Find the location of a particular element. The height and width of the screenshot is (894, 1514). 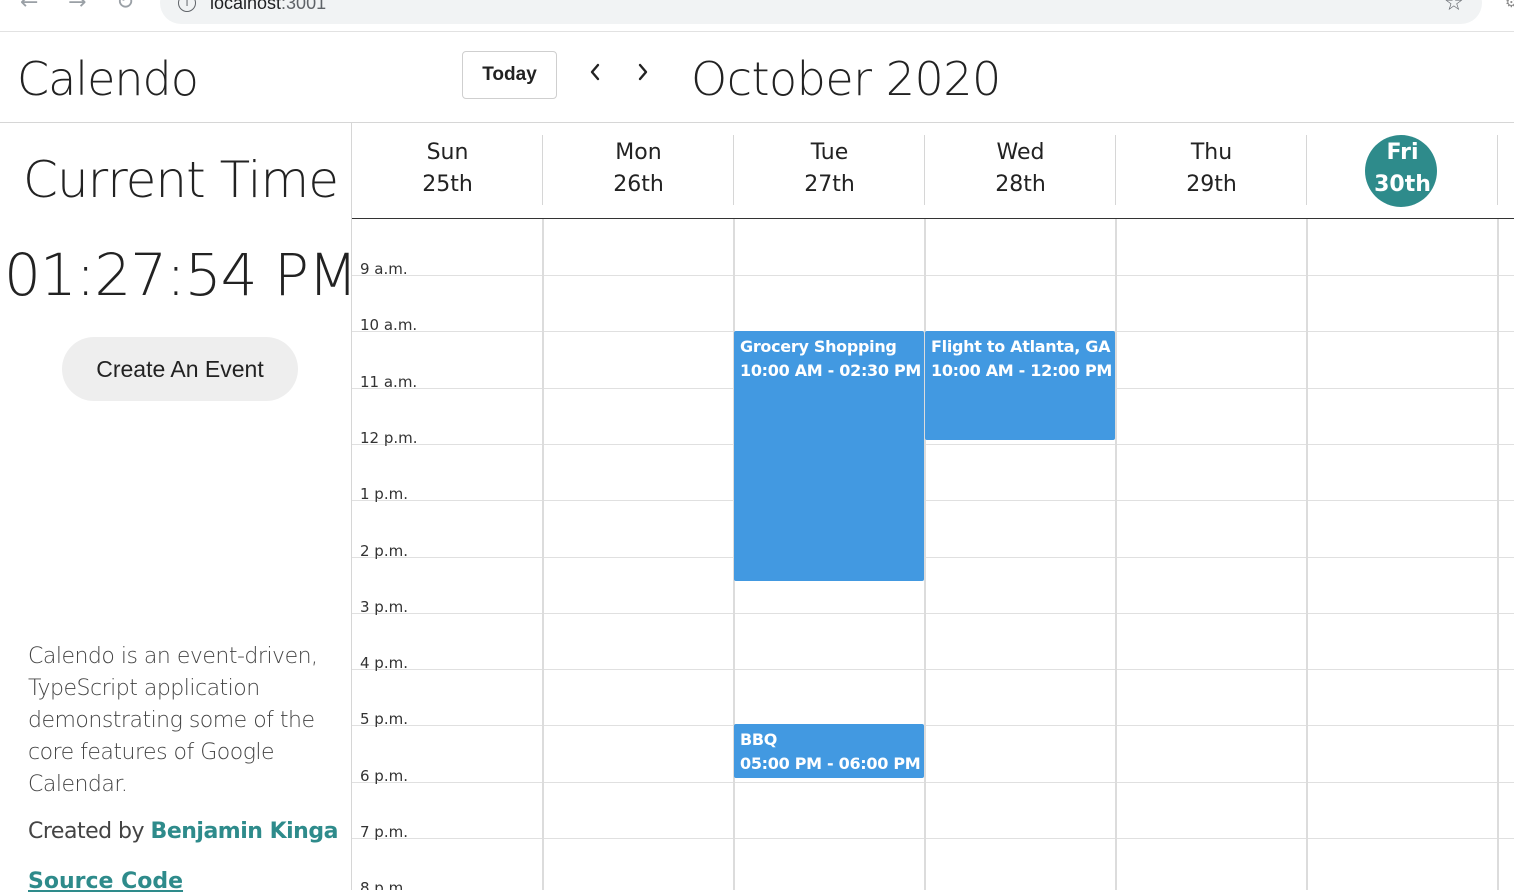

event-time: 10:00 AM - 02:30 PM is located at coordinates (831, 370).